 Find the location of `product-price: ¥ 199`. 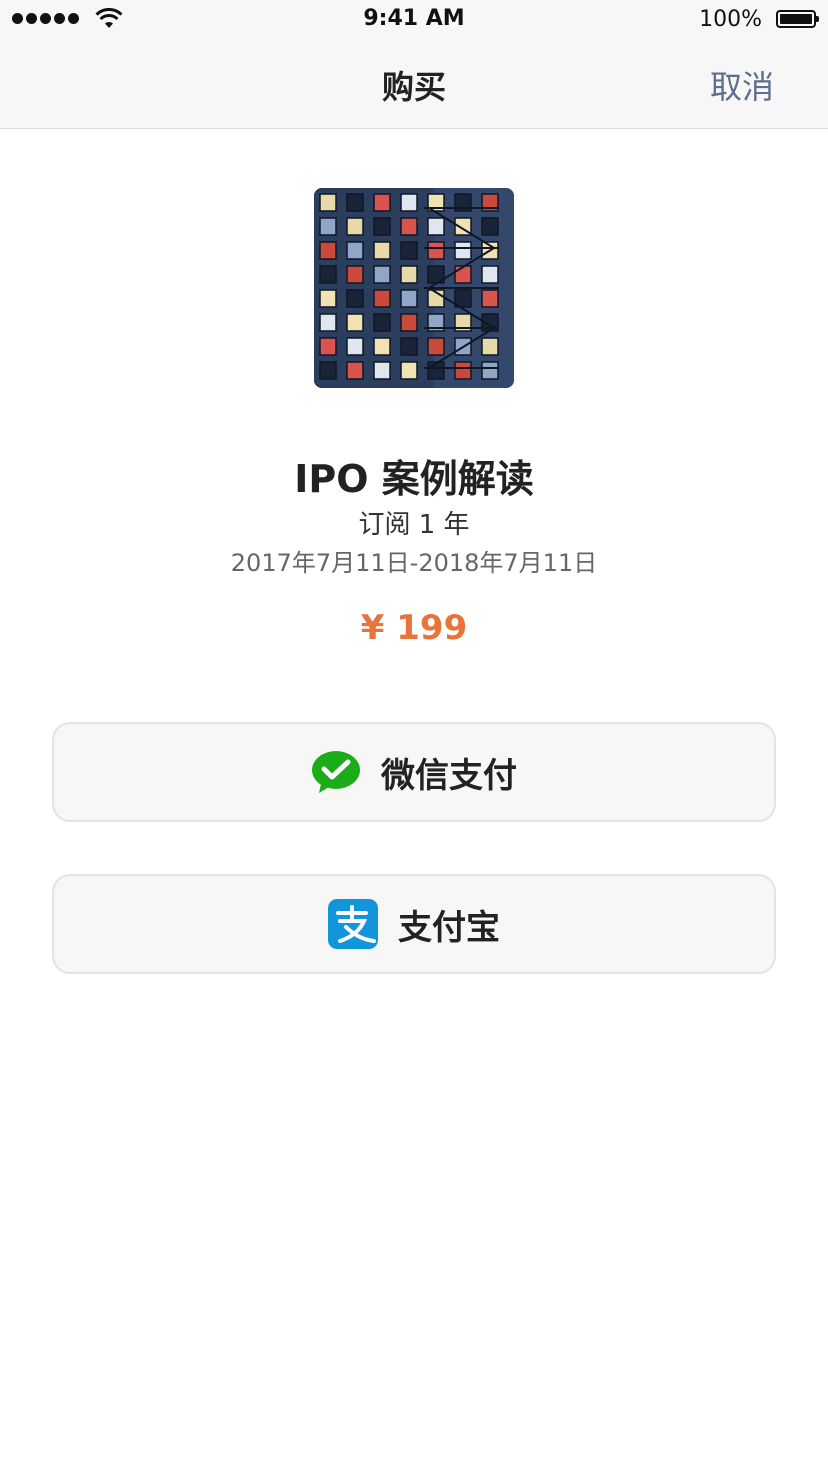

product-price: ¥ 199 is located at coordinates (414, 628).